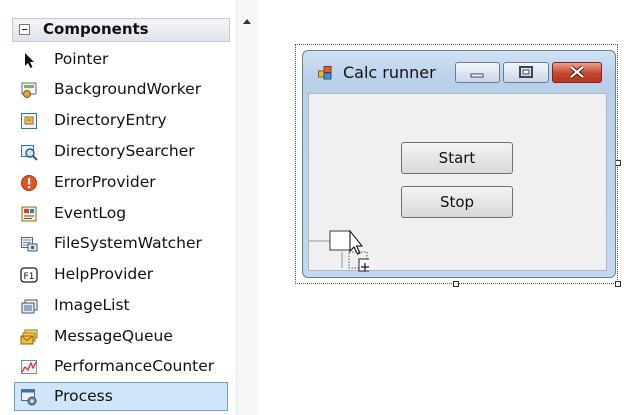 The width and height of the screenshot is (624, 415). Describe the element at coordinates (113, 336) in the screenshot. I see `toolbox-item-label: MessageQueue` at that location.